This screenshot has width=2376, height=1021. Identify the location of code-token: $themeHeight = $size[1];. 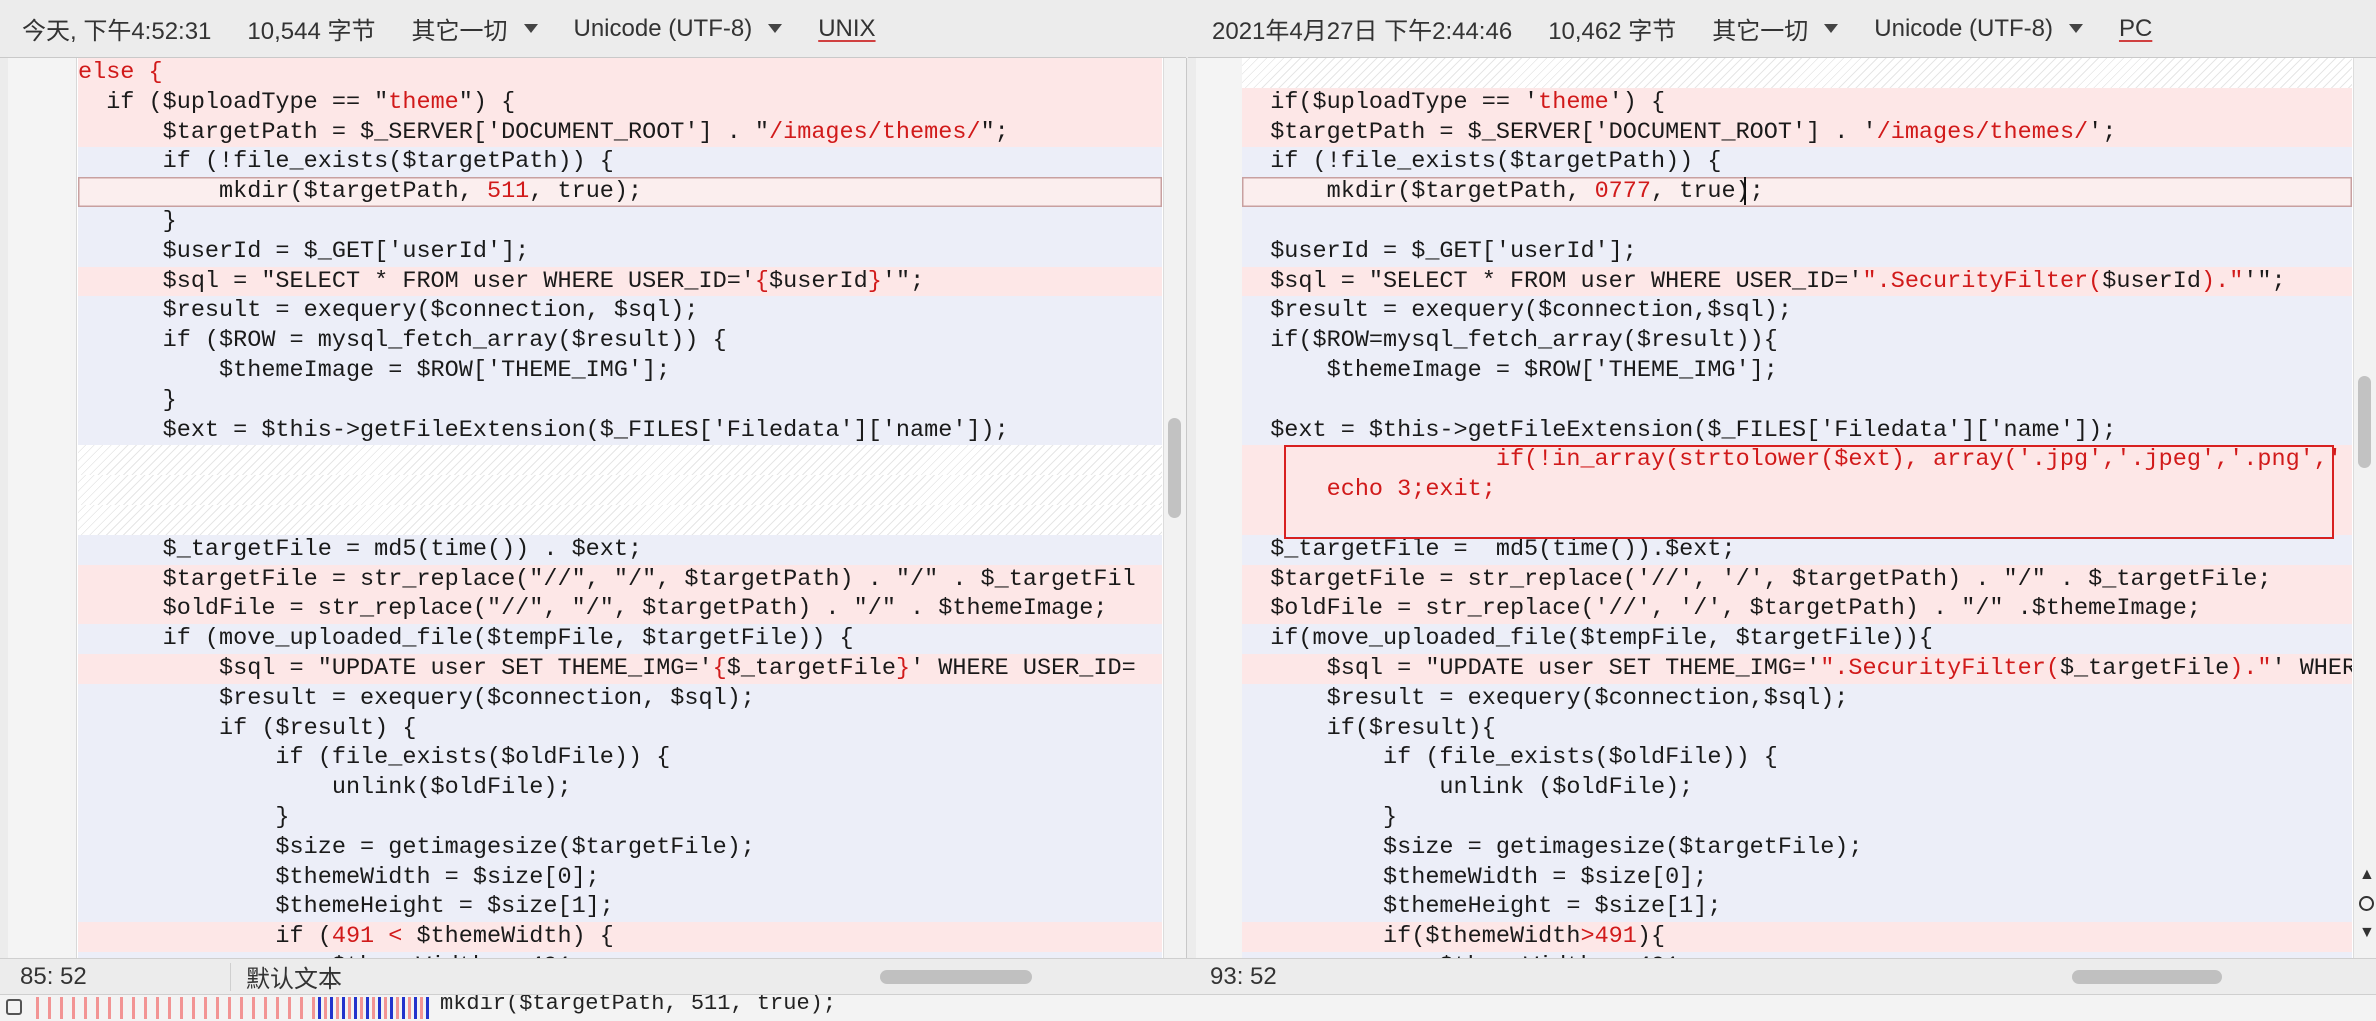
(346, 907).